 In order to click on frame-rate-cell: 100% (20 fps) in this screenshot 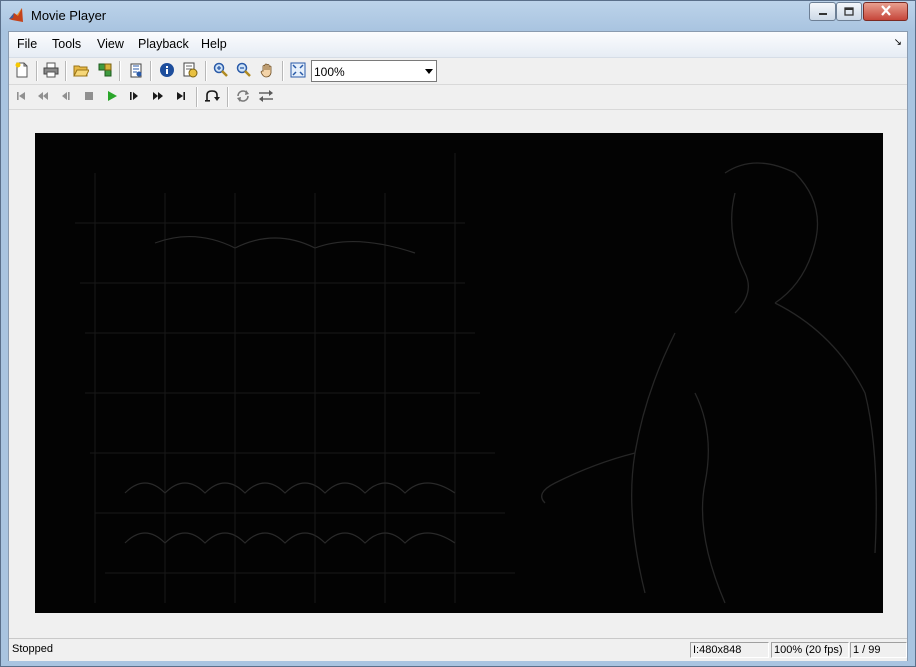, I will do `click(810, 650)`.